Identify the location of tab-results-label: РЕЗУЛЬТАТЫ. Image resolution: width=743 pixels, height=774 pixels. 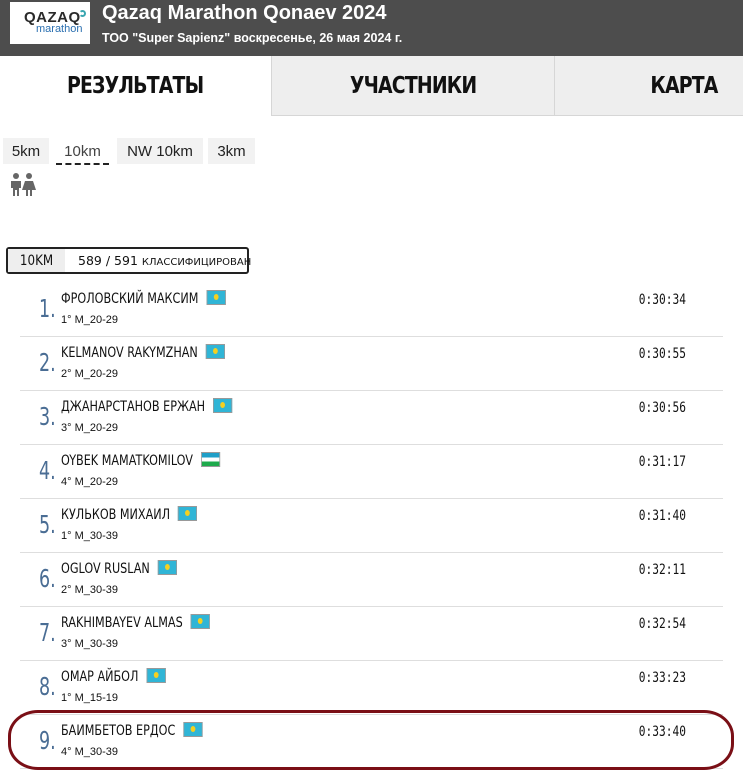
(135, 86).